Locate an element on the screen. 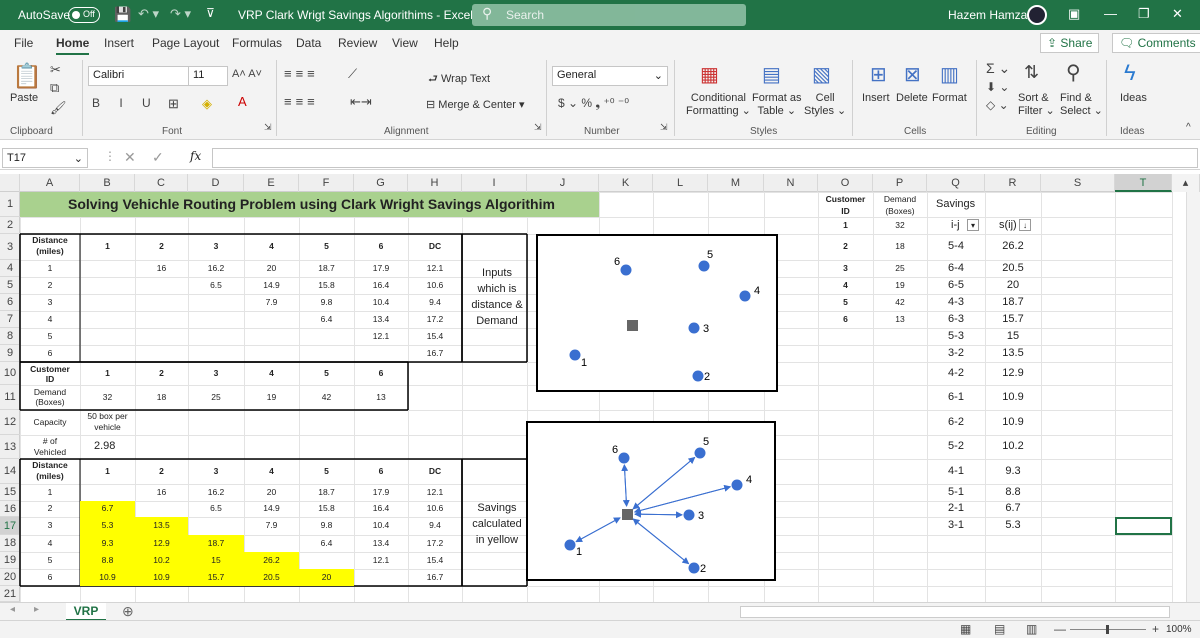  customize-qat-icon: ⊽ is located at coordinates (210, 13).